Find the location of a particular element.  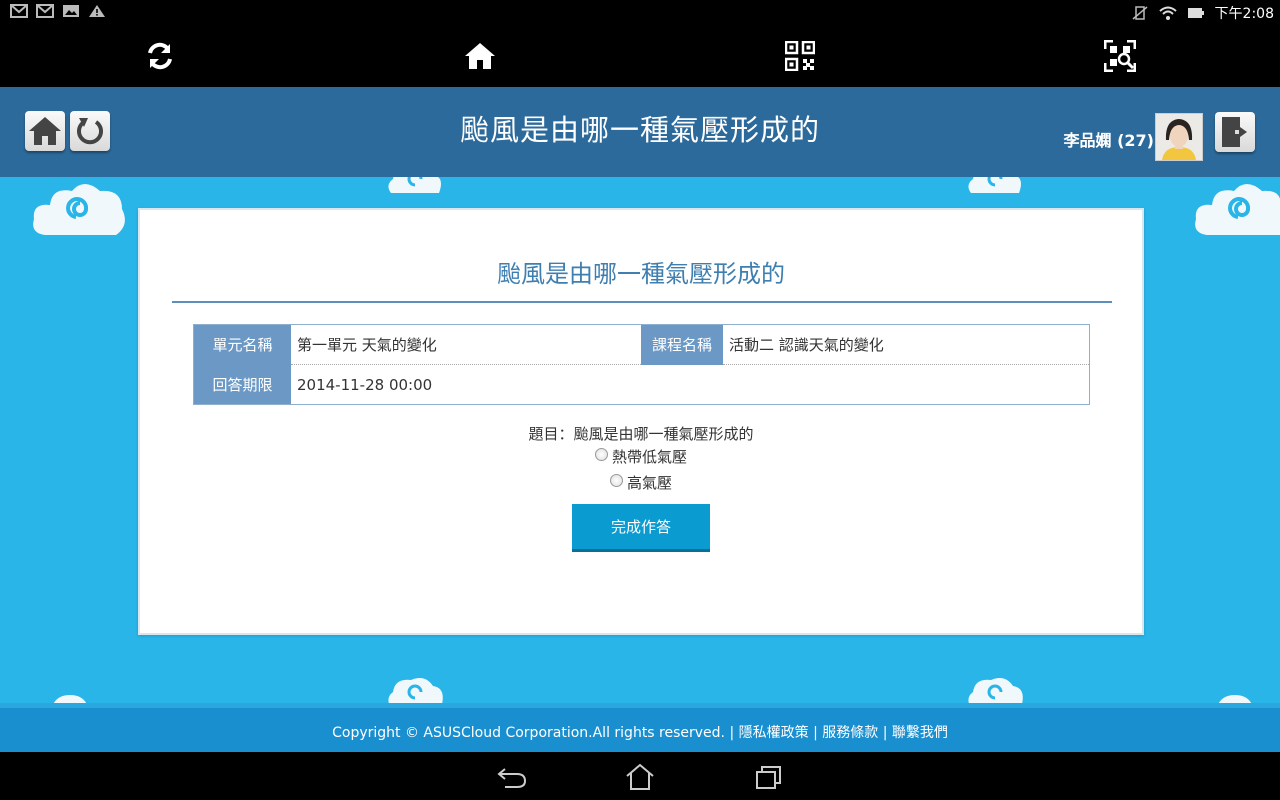

warning-icon is located at coordinates (97, 11).